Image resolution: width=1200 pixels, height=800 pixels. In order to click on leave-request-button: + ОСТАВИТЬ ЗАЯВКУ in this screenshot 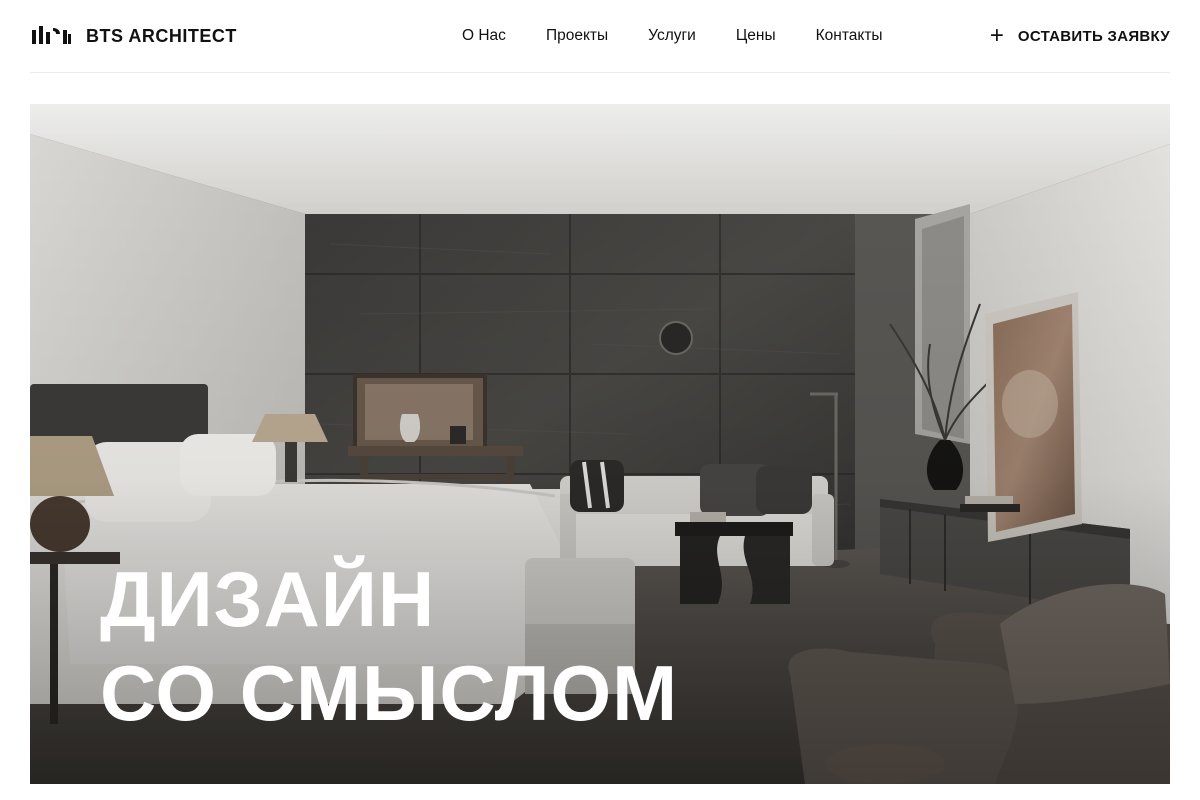, I will do `click(1080, 36)`.